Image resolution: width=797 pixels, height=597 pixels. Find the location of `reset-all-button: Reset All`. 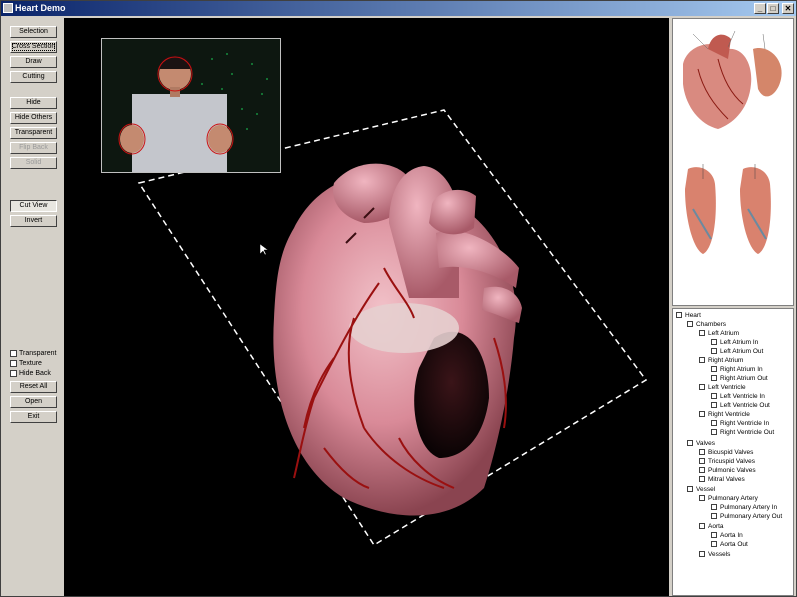

reset-all-button: Reset All is located at coordinates (33, 387).